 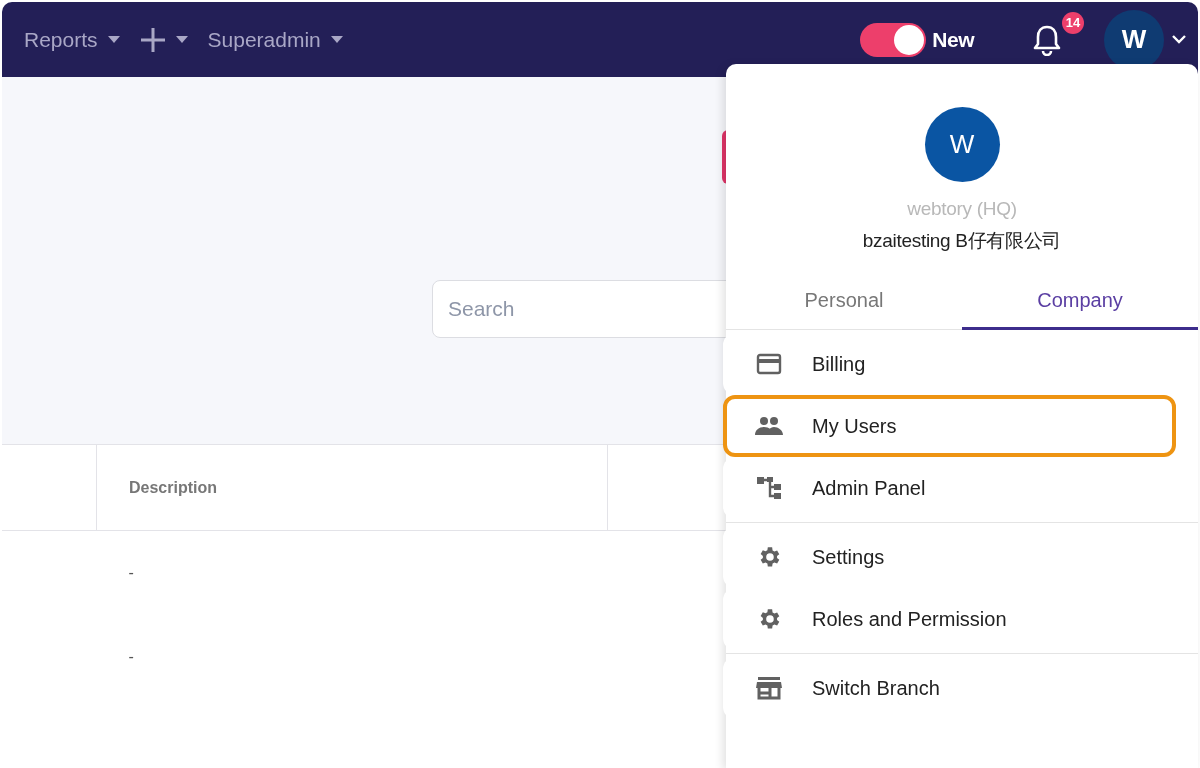 What do you see at coordinates (949, 426) in the screenshot?
I see `menu-item: My Users` at bounding box center [949, 426].